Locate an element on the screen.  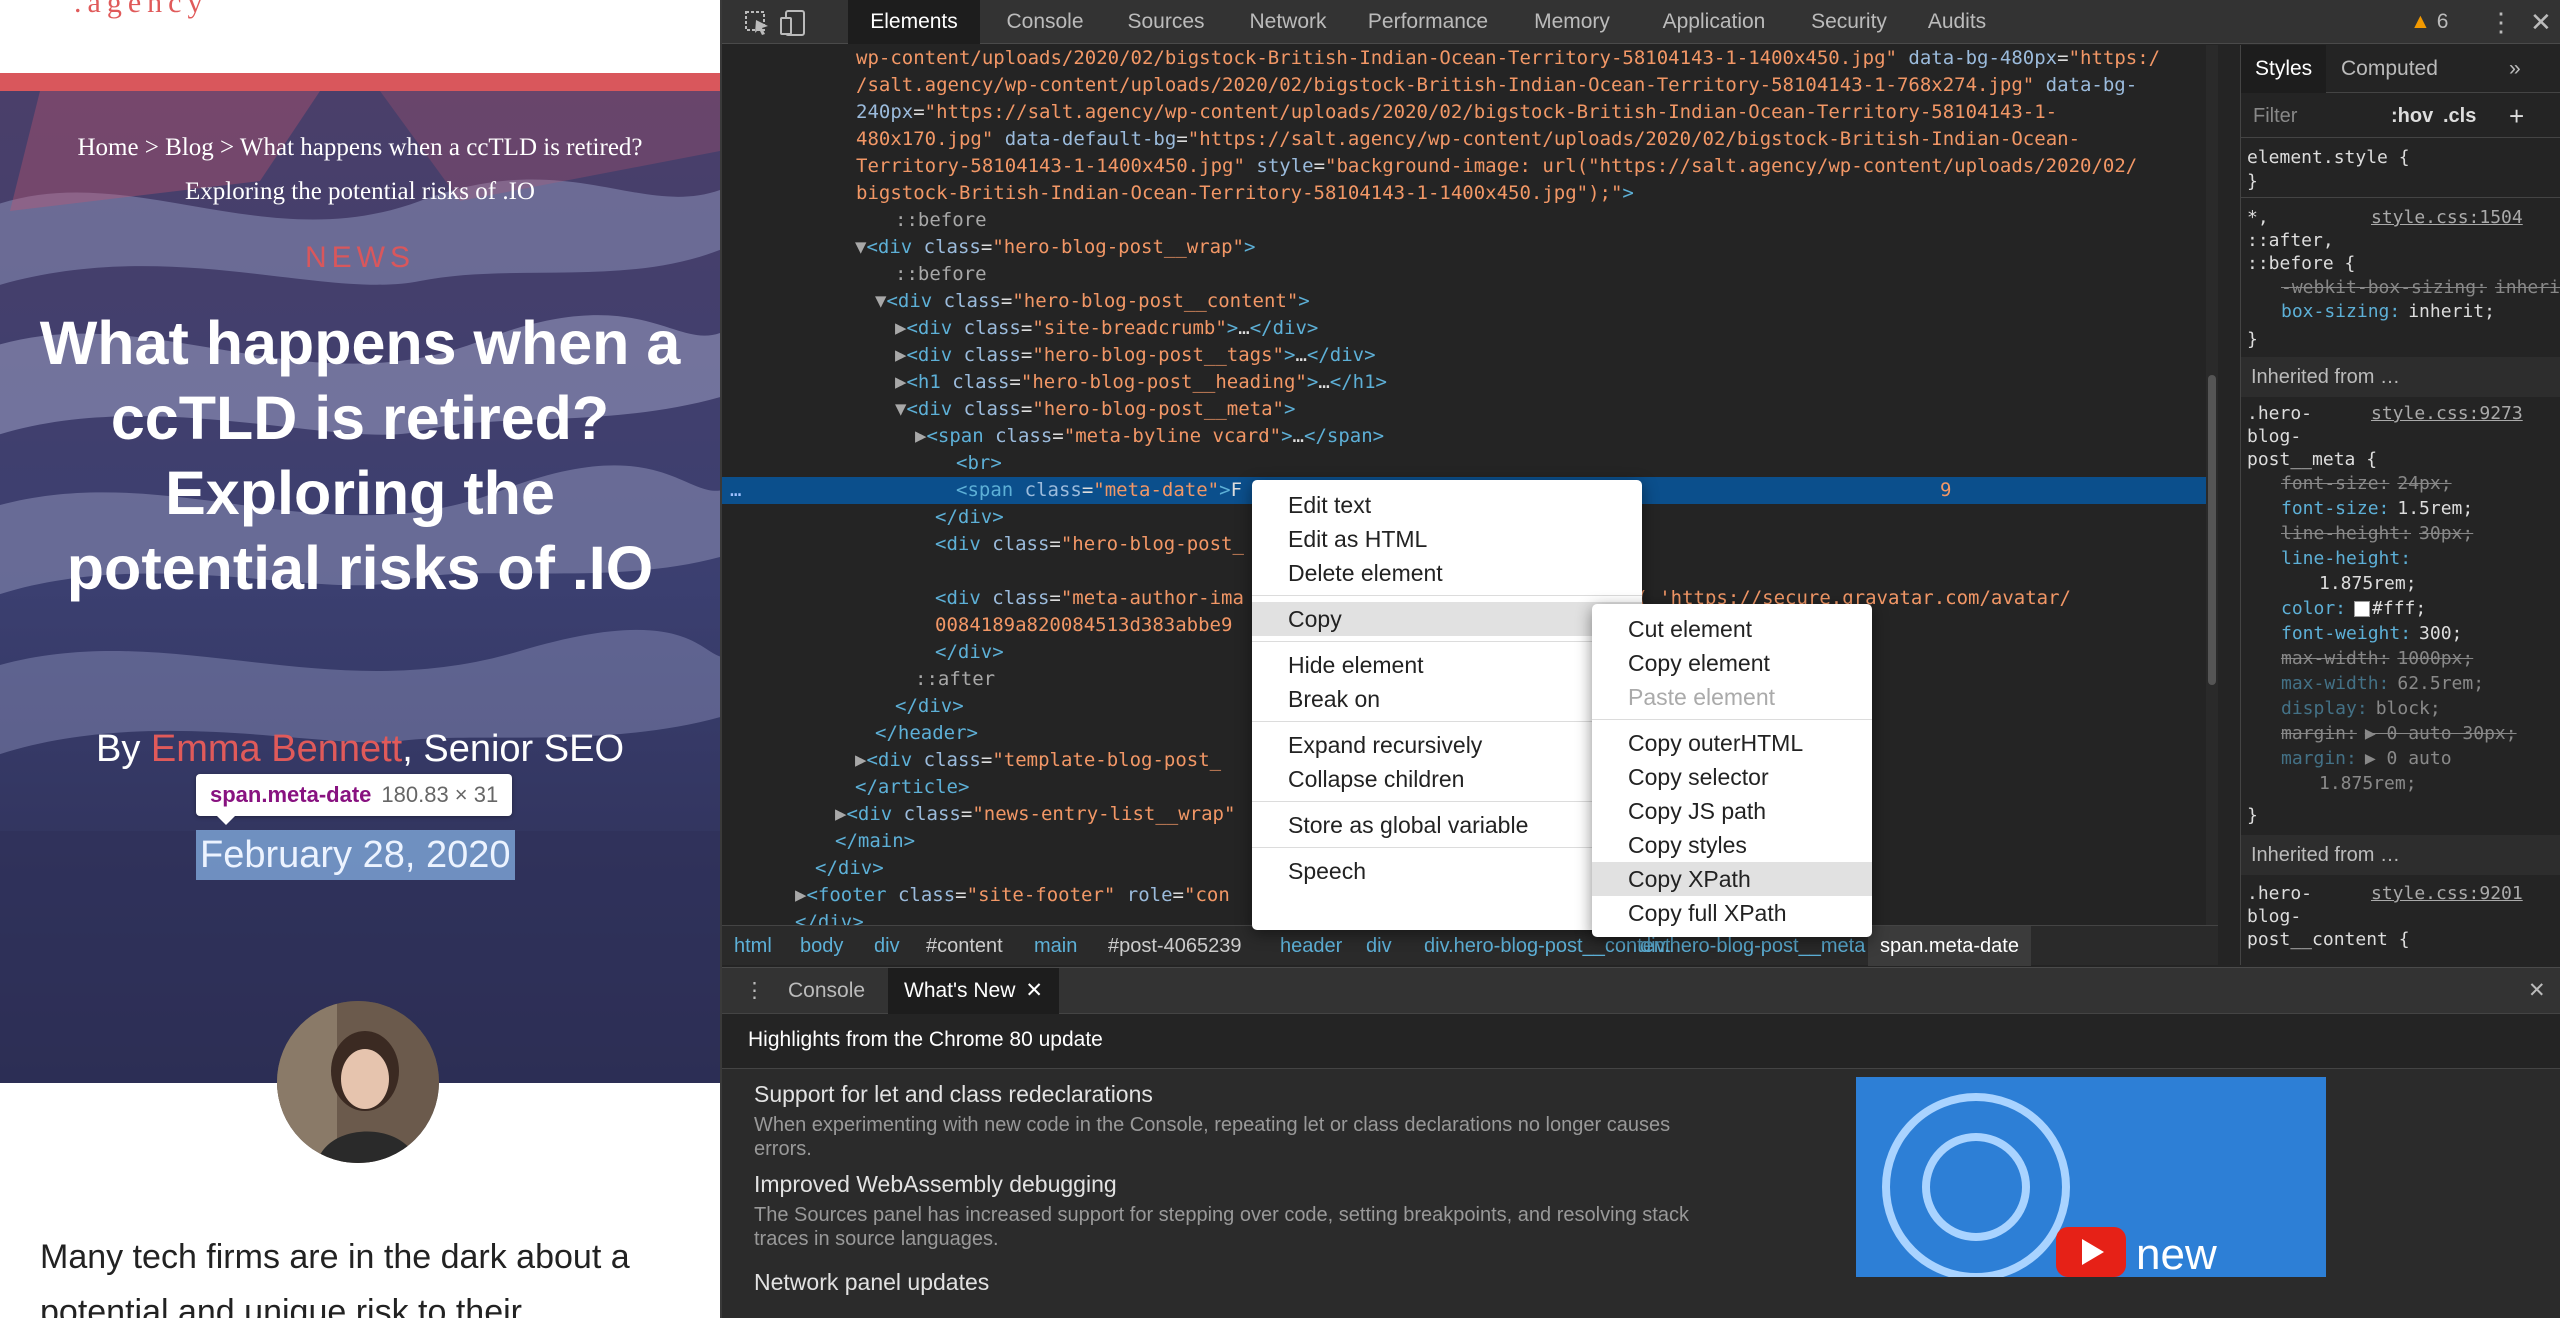
post-tag: NEWS is located at coordinates (360, 258).